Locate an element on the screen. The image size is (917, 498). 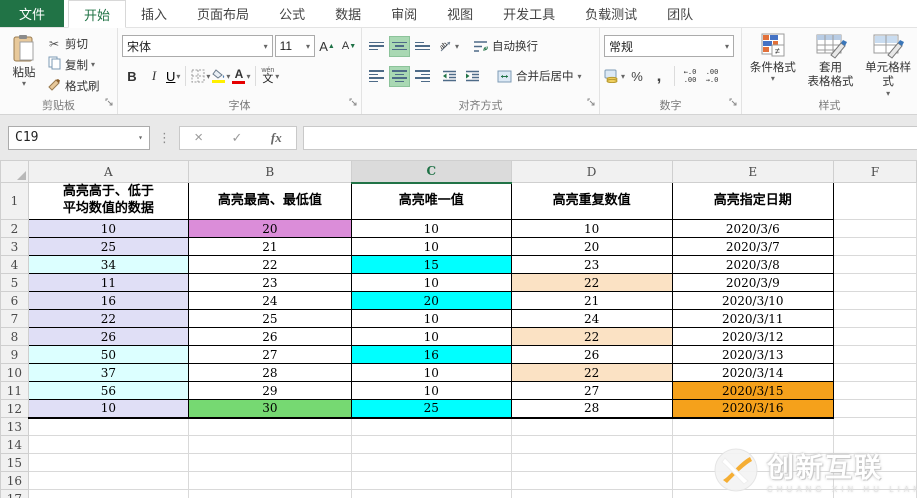
cell-D4: 23 is located at coordinates (591, 264).